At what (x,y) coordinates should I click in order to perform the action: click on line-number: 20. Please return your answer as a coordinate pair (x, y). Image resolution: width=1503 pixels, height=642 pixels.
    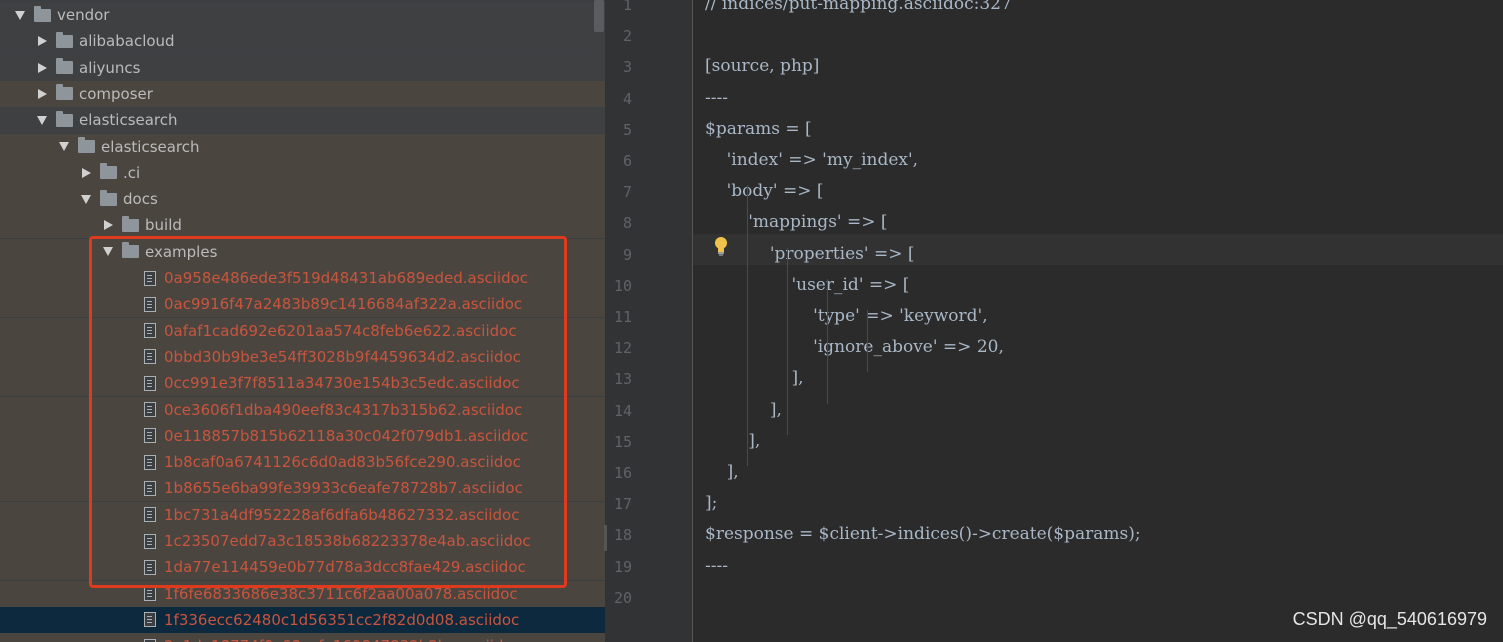
    Looking at the image, I should click on (622, 597).